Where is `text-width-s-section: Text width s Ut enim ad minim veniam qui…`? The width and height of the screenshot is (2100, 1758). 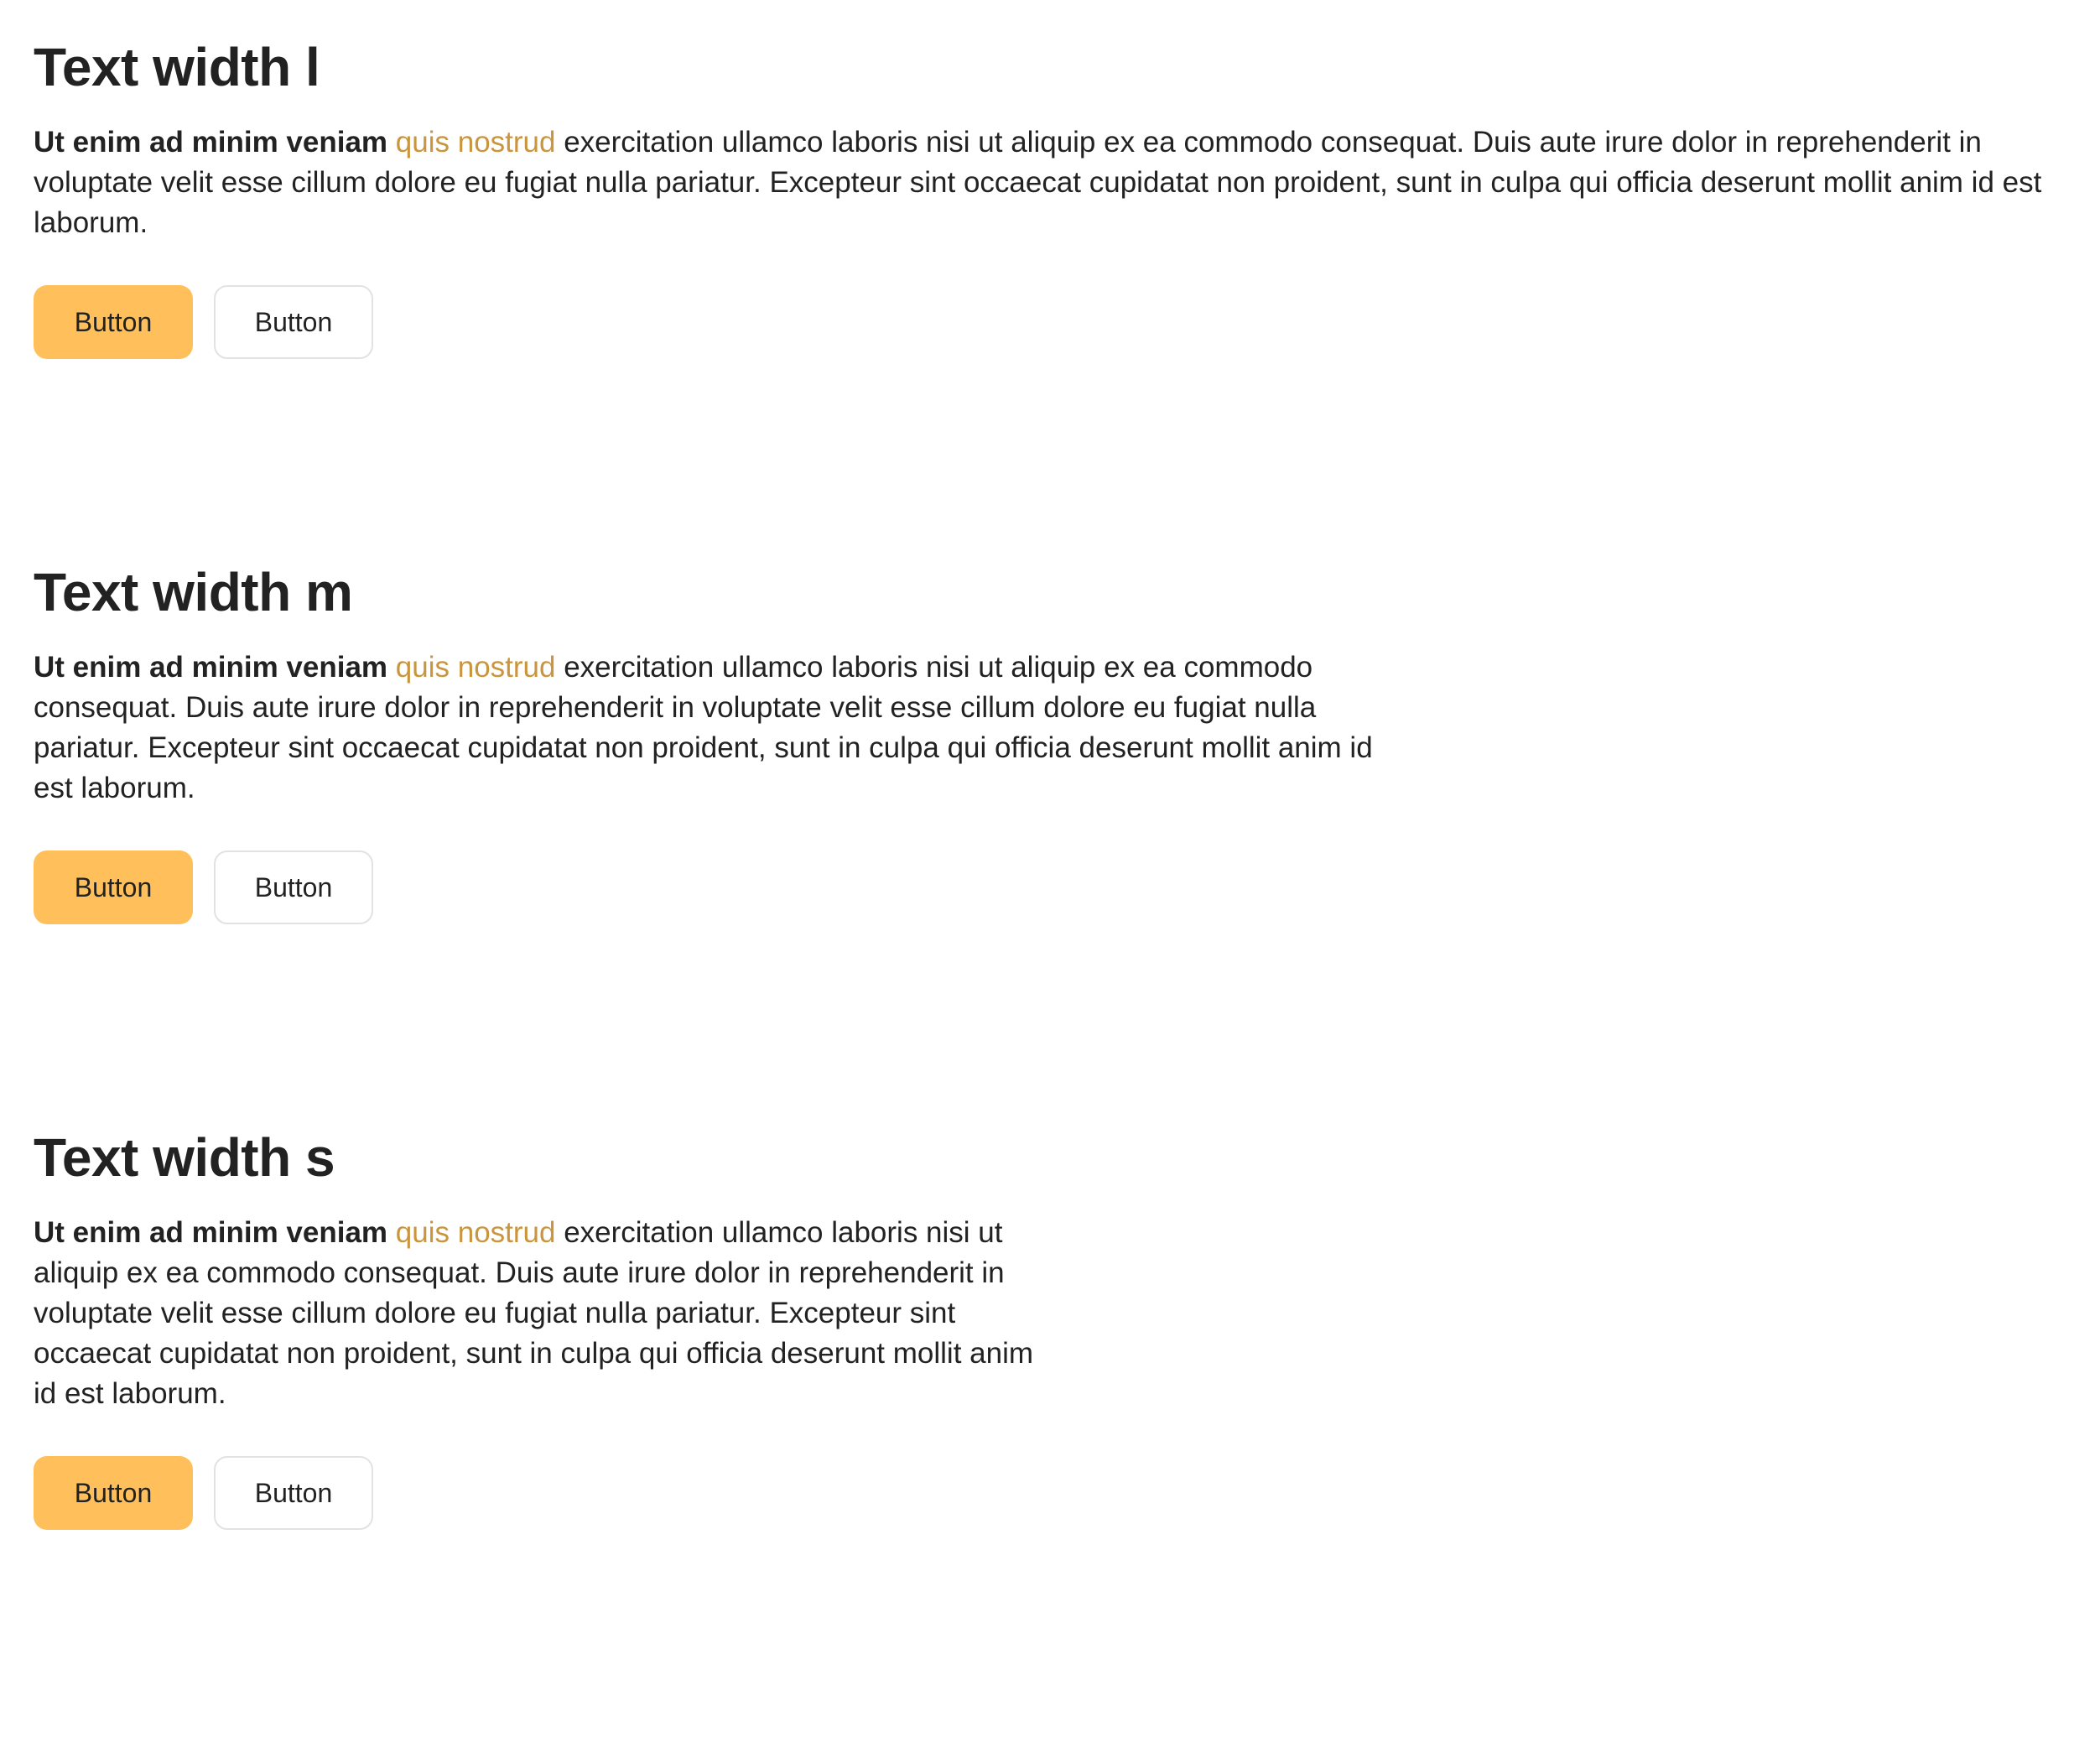 text-width-s-section: Text width s Ut enim ad minim veniam qui… is located at coordinates (543, 1327).